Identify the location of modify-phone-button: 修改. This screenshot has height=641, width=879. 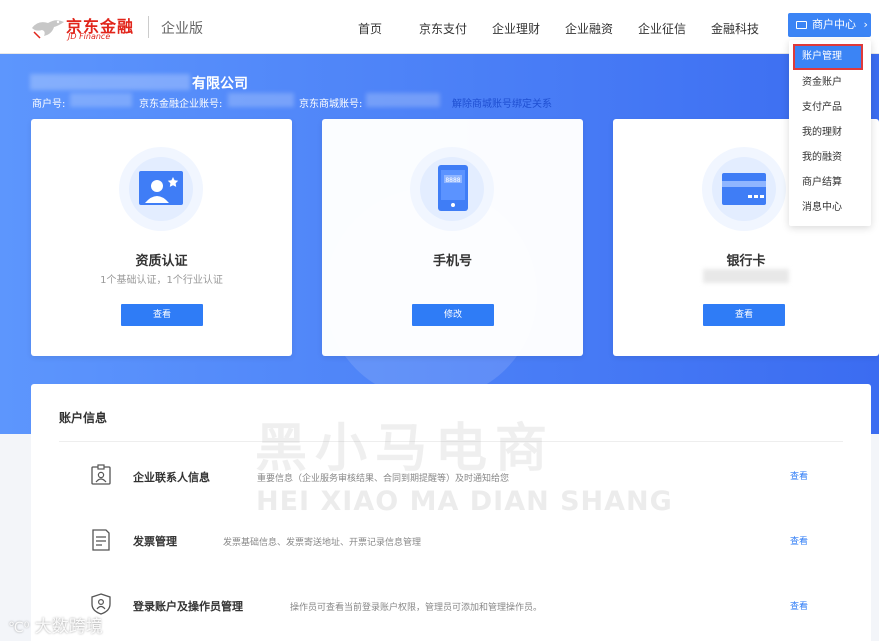
(453, 315).